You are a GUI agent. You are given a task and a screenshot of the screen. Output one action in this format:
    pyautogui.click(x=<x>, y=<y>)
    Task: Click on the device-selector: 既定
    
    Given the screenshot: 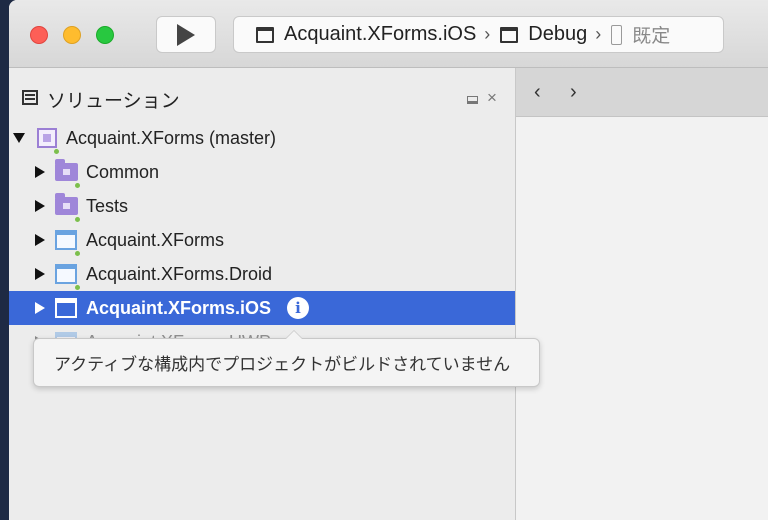 What is the action you would take?
    pyautogui.click(x=651, y=34)
    